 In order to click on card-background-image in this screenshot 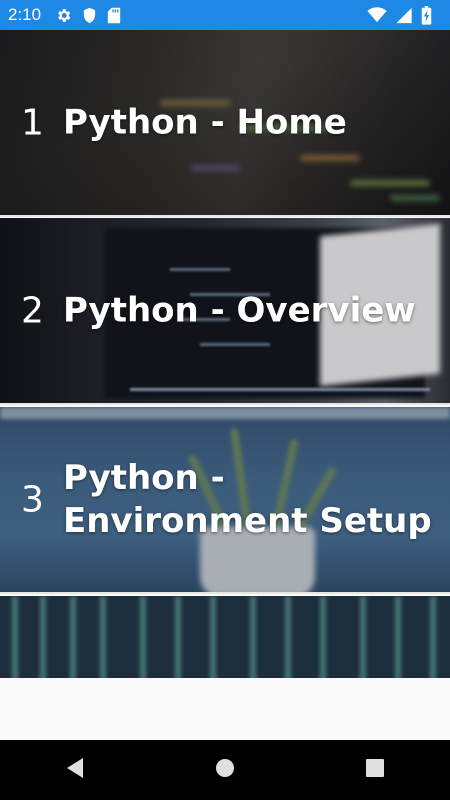, I will do `click(225, 637)`.